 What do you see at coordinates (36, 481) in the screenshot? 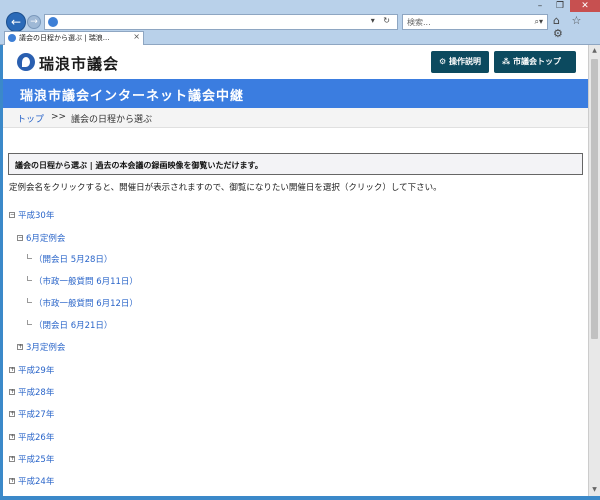
I see `tree-year-item: 平成24年` at bounding box center [36, 481].